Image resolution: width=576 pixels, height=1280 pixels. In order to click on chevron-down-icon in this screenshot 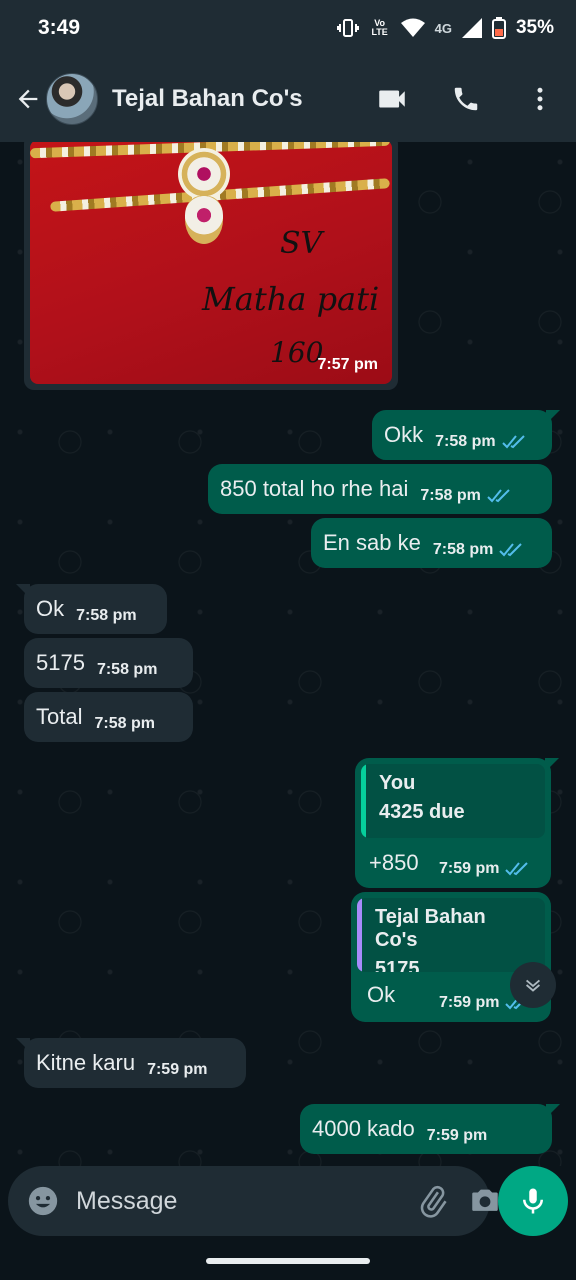, I will do `click(533, 985)`.